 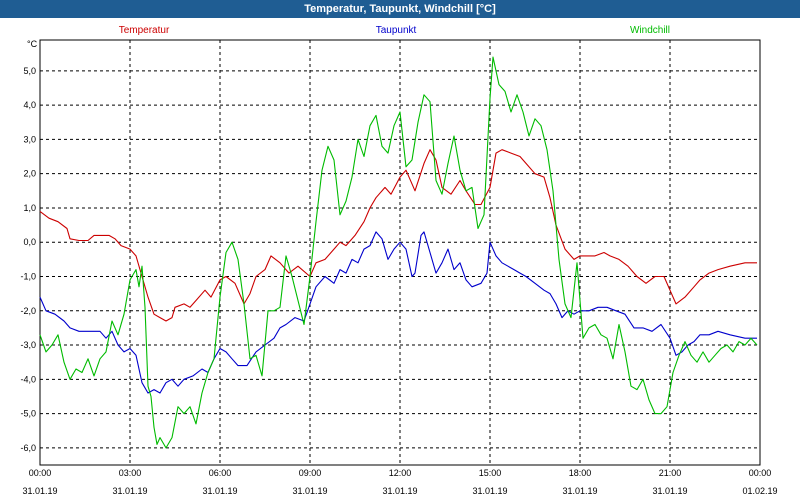 I want to click on y-tick-label: 3,0, so click(x=29, y=139).